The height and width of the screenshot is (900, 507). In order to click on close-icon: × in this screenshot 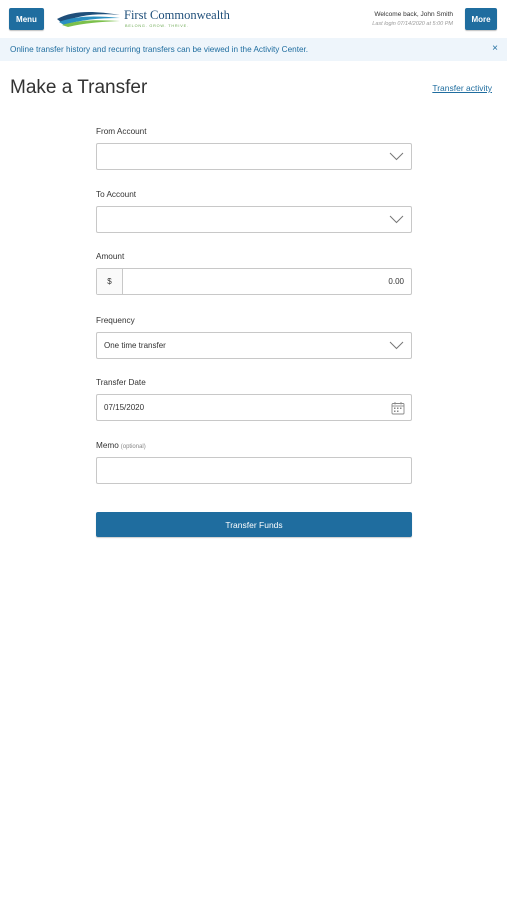, I will do `click(495, 48)`.